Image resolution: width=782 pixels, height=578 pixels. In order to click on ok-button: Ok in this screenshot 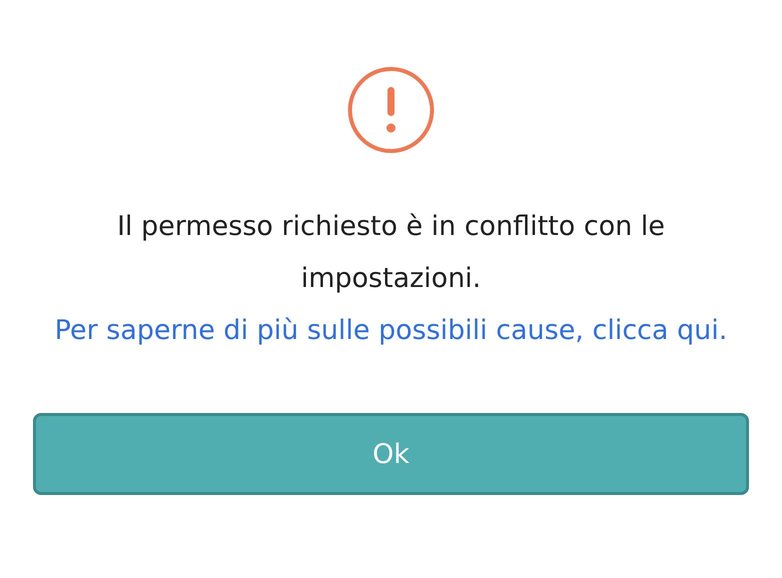, I will do `click(391, 454)`.